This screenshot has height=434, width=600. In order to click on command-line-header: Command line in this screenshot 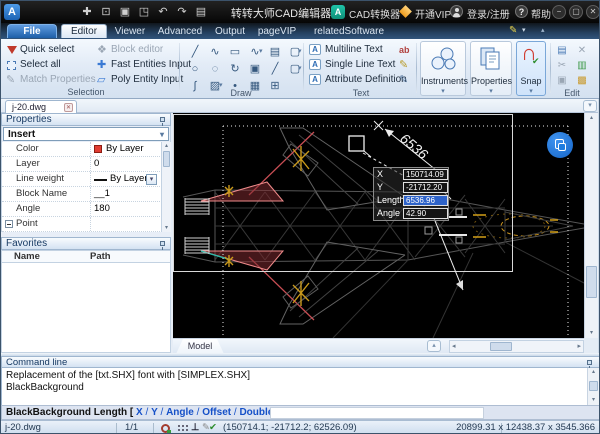, I will do `click(300, 362)`.